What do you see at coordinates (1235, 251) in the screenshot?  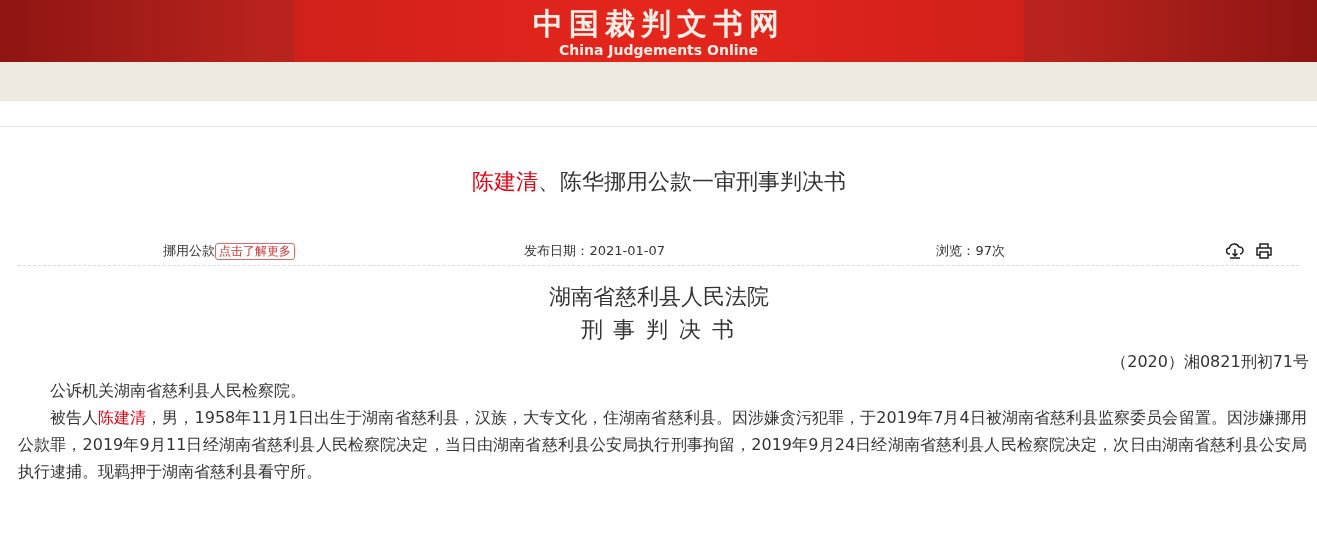 I see `download-icon` at bounding box center [1235, 251].